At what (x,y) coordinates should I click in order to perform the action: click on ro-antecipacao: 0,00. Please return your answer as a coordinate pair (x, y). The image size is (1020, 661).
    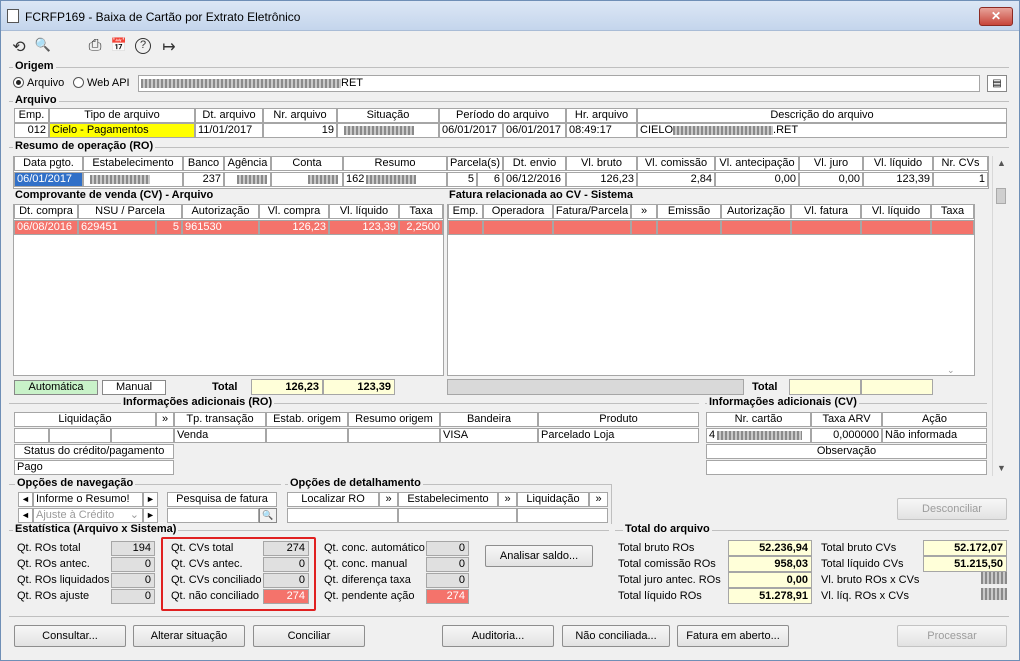
    Looking at the image, I should click on (757, 179).